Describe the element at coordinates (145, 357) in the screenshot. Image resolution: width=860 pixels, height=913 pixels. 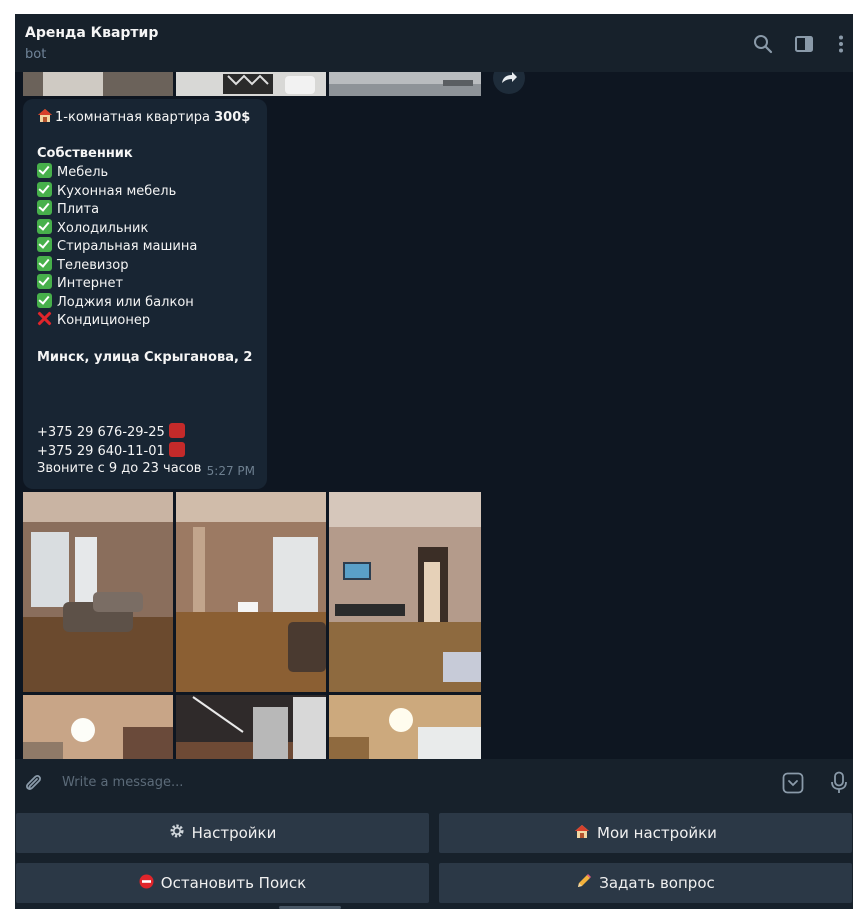
I see `listing-address: Минск, улица Скрыганова, 2` at that location.